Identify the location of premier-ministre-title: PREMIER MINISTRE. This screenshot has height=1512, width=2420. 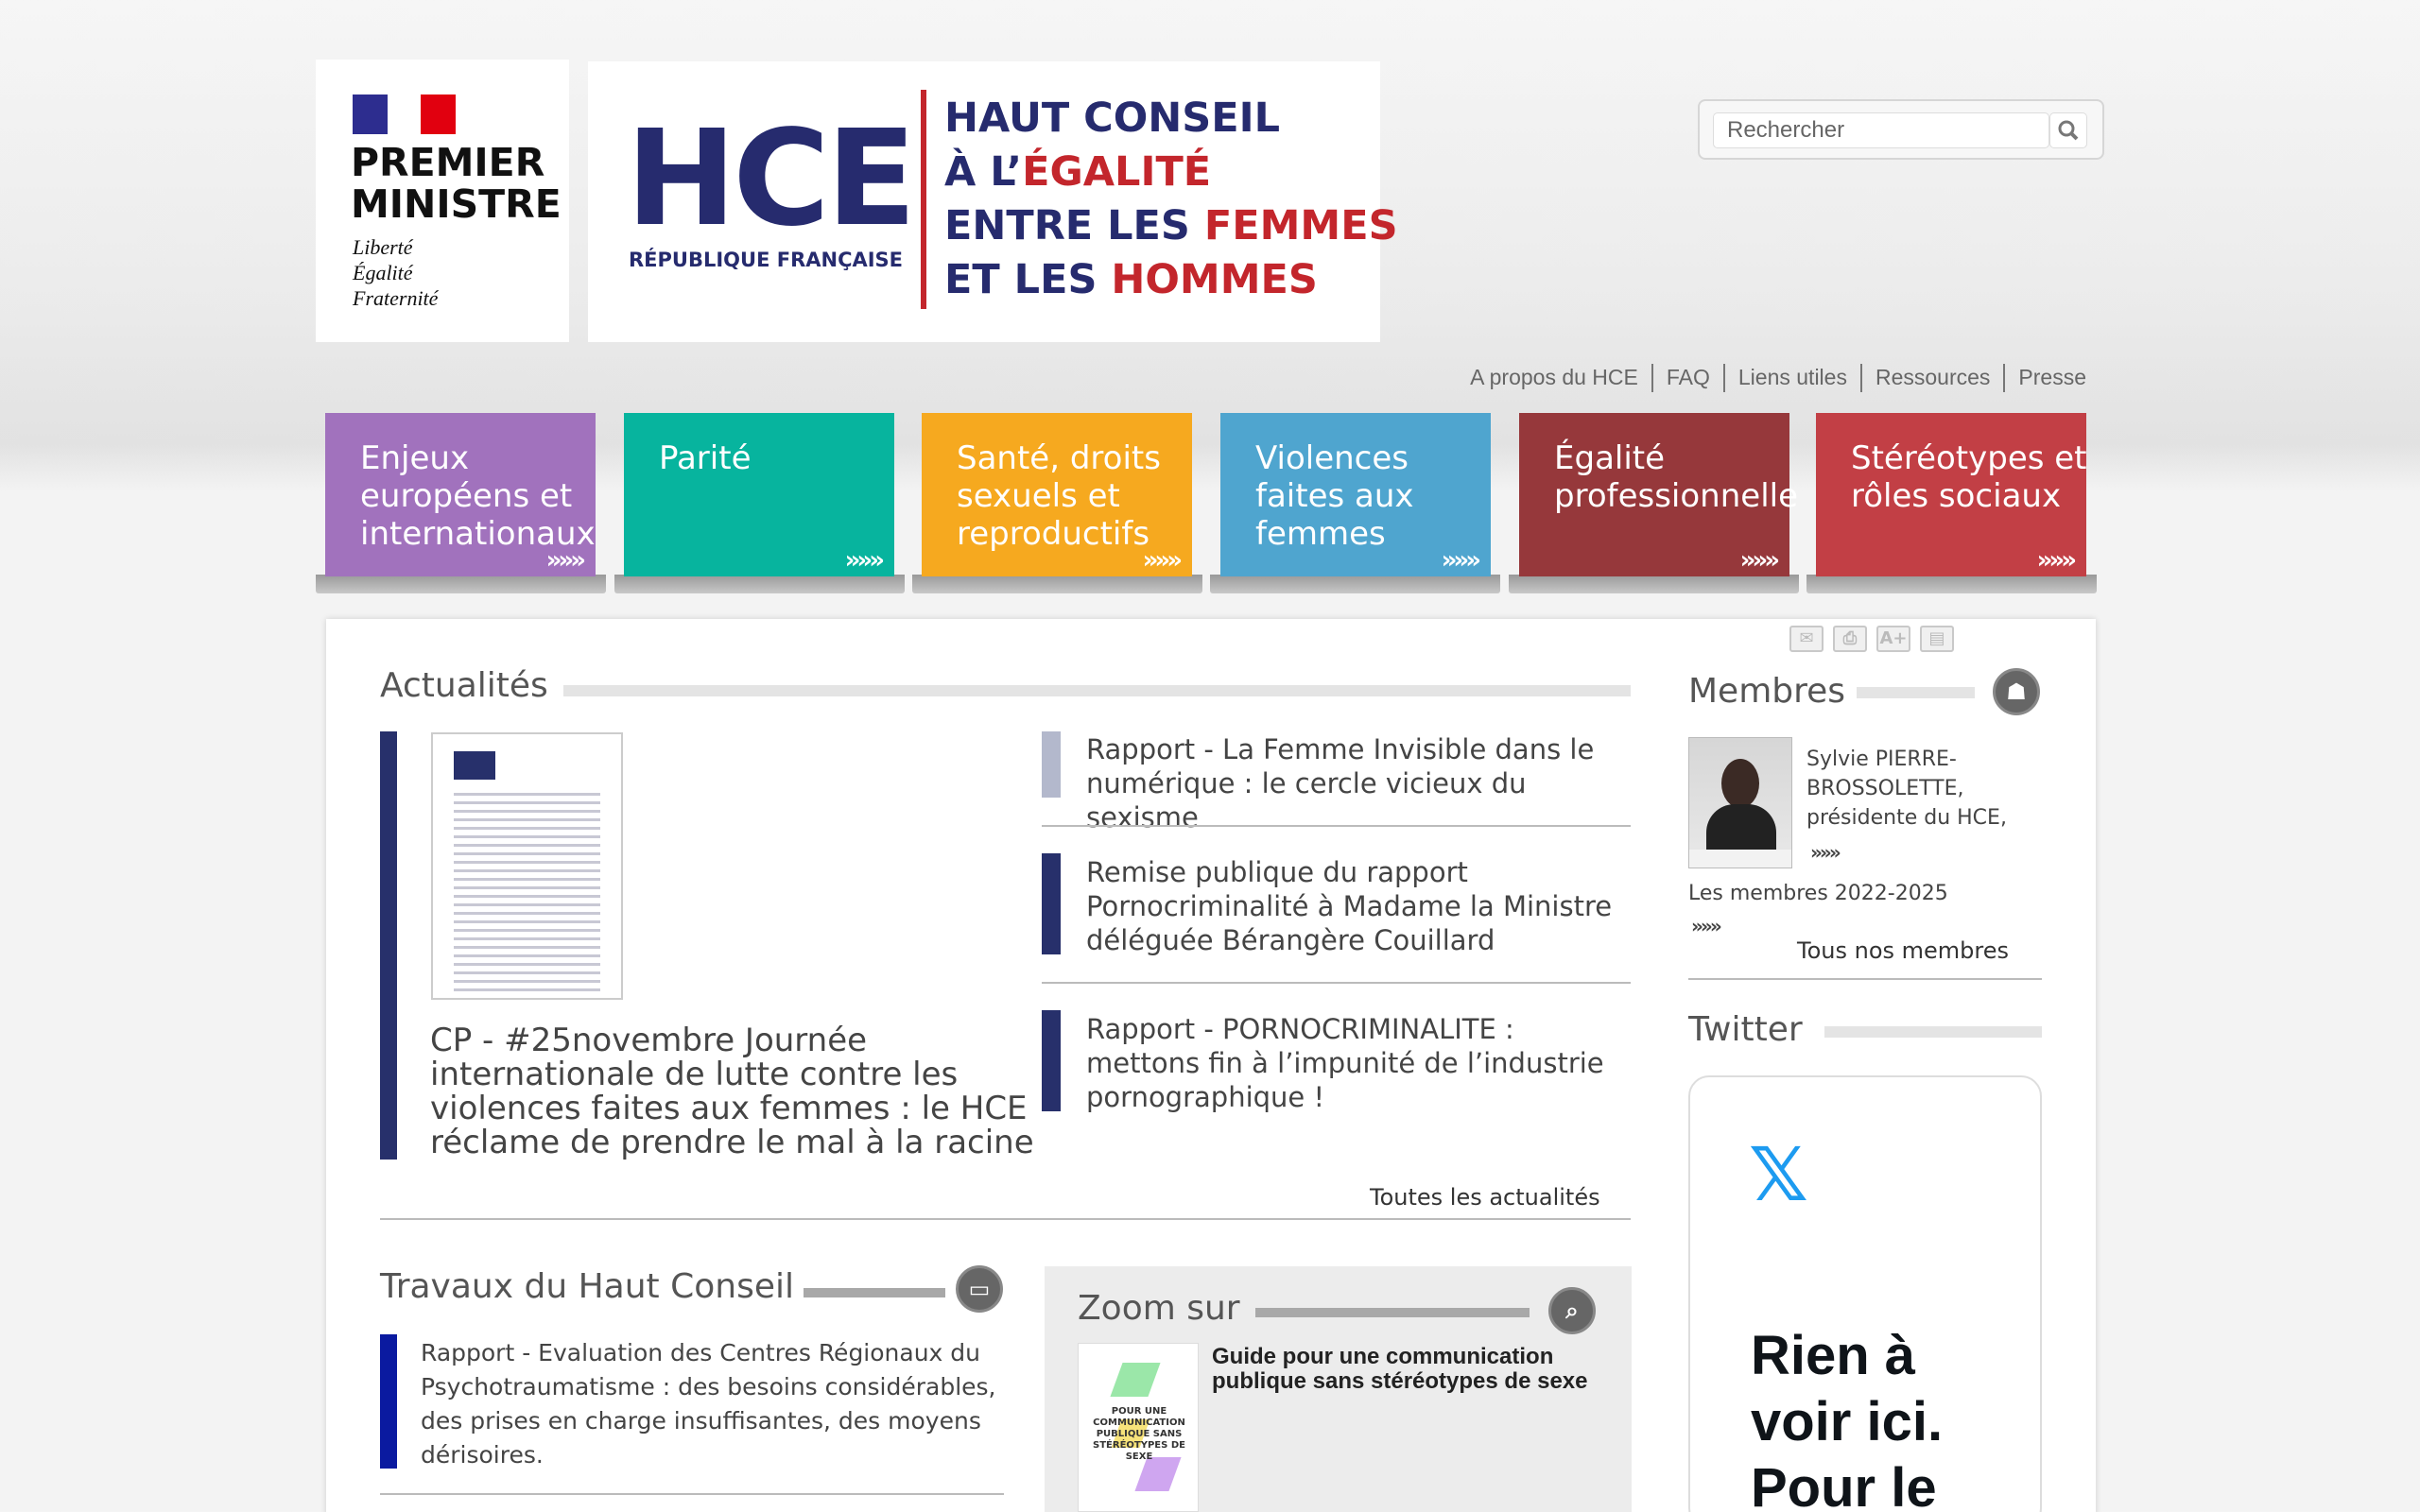
(456, 183).